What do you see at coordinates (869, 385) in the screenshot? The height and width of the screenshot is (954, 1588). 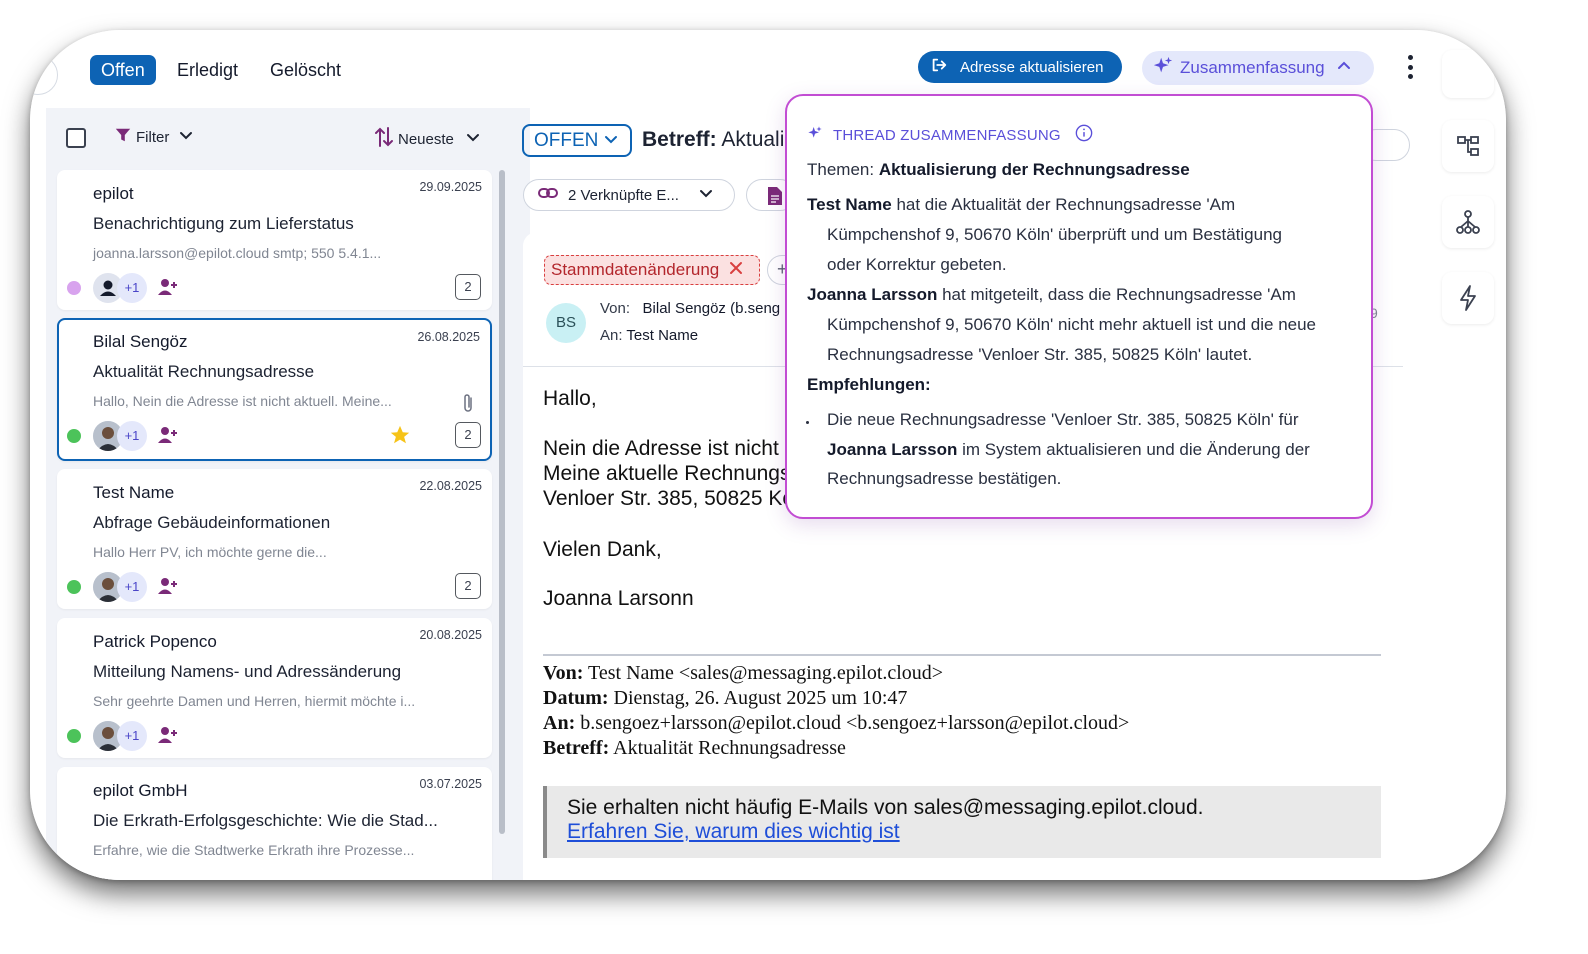 I see `recommendations-heading: Empfehlungen:` at bounding box center [869, 385].